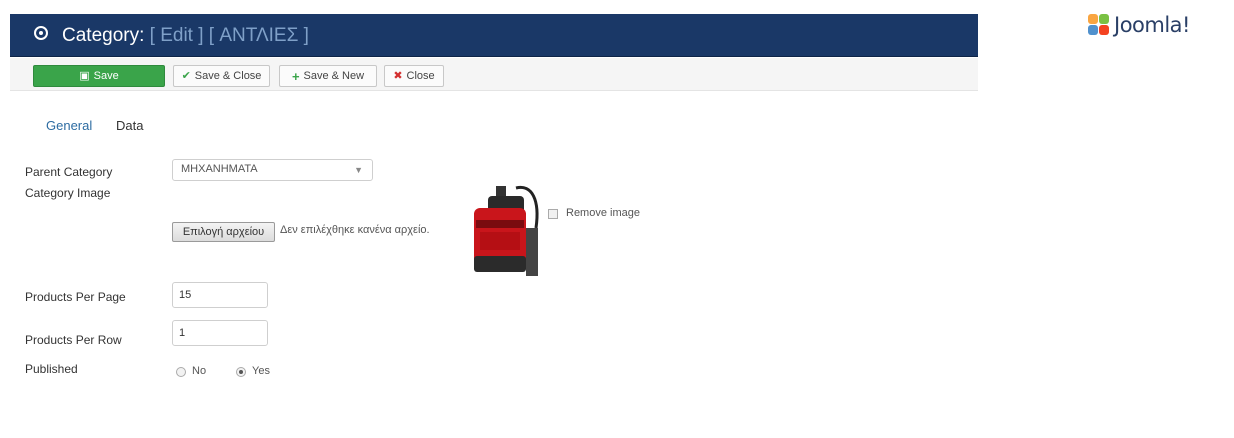  What do you see at coordinates (553, 214) in the screenshot?
I see `remove-image-checkbox` at bounding box center [553, 214].